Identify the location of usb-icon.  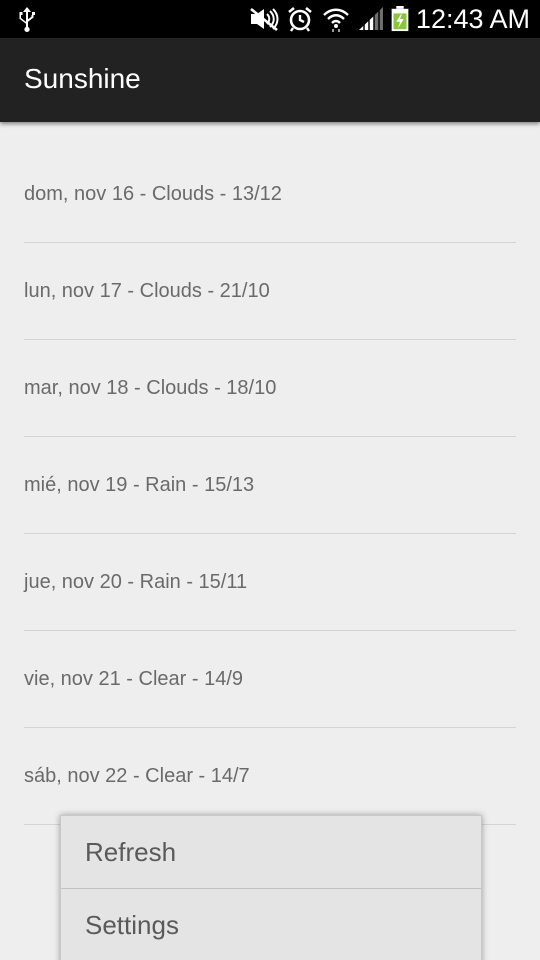
(27, 19).